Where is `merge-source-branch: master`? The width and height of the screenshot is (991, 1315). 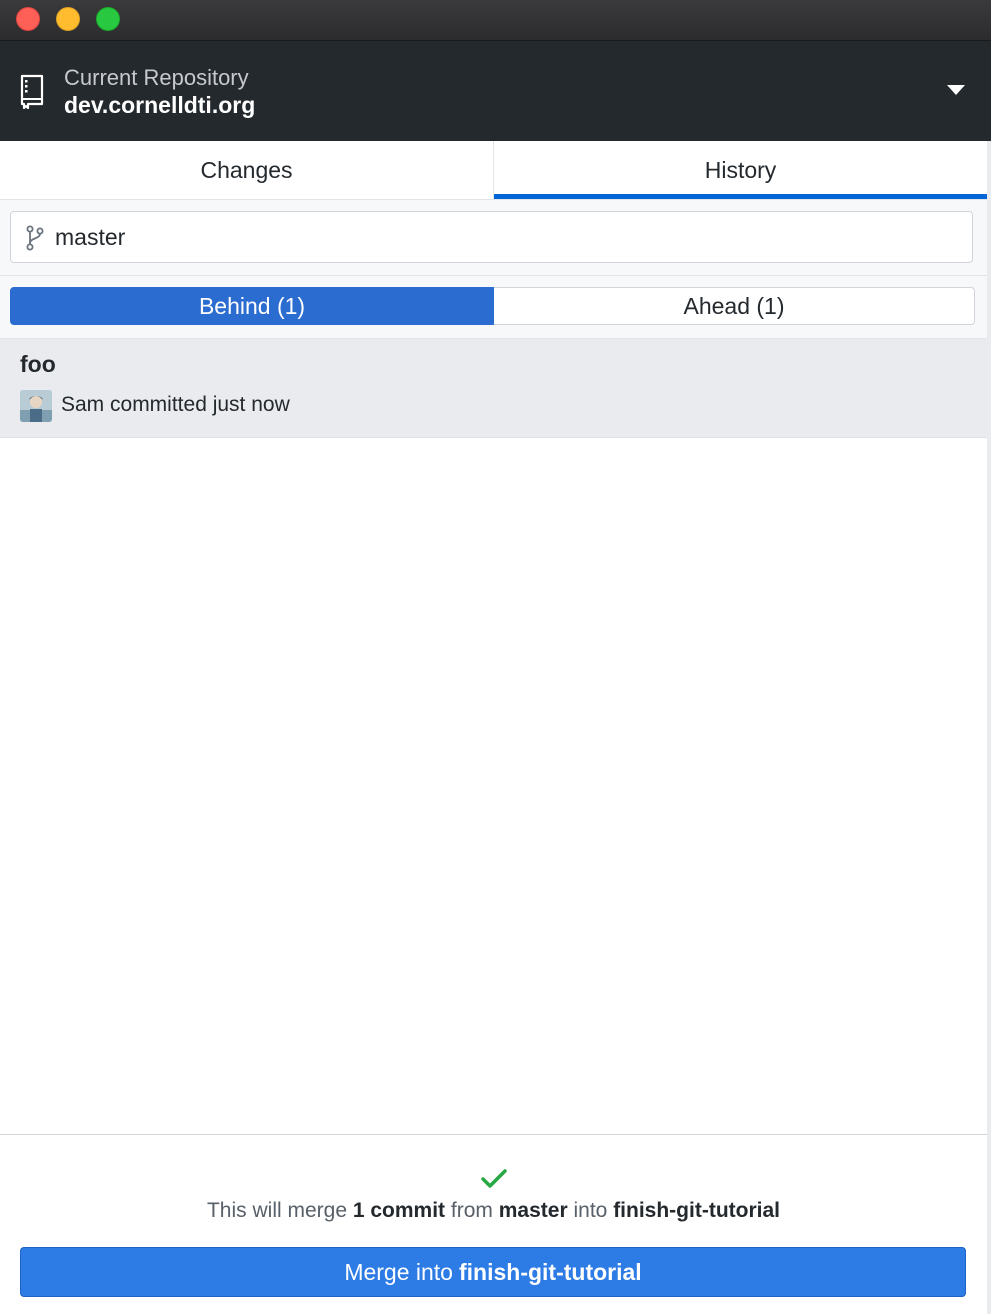 merge-source-branch: master is located at coordinates (533, 1210).